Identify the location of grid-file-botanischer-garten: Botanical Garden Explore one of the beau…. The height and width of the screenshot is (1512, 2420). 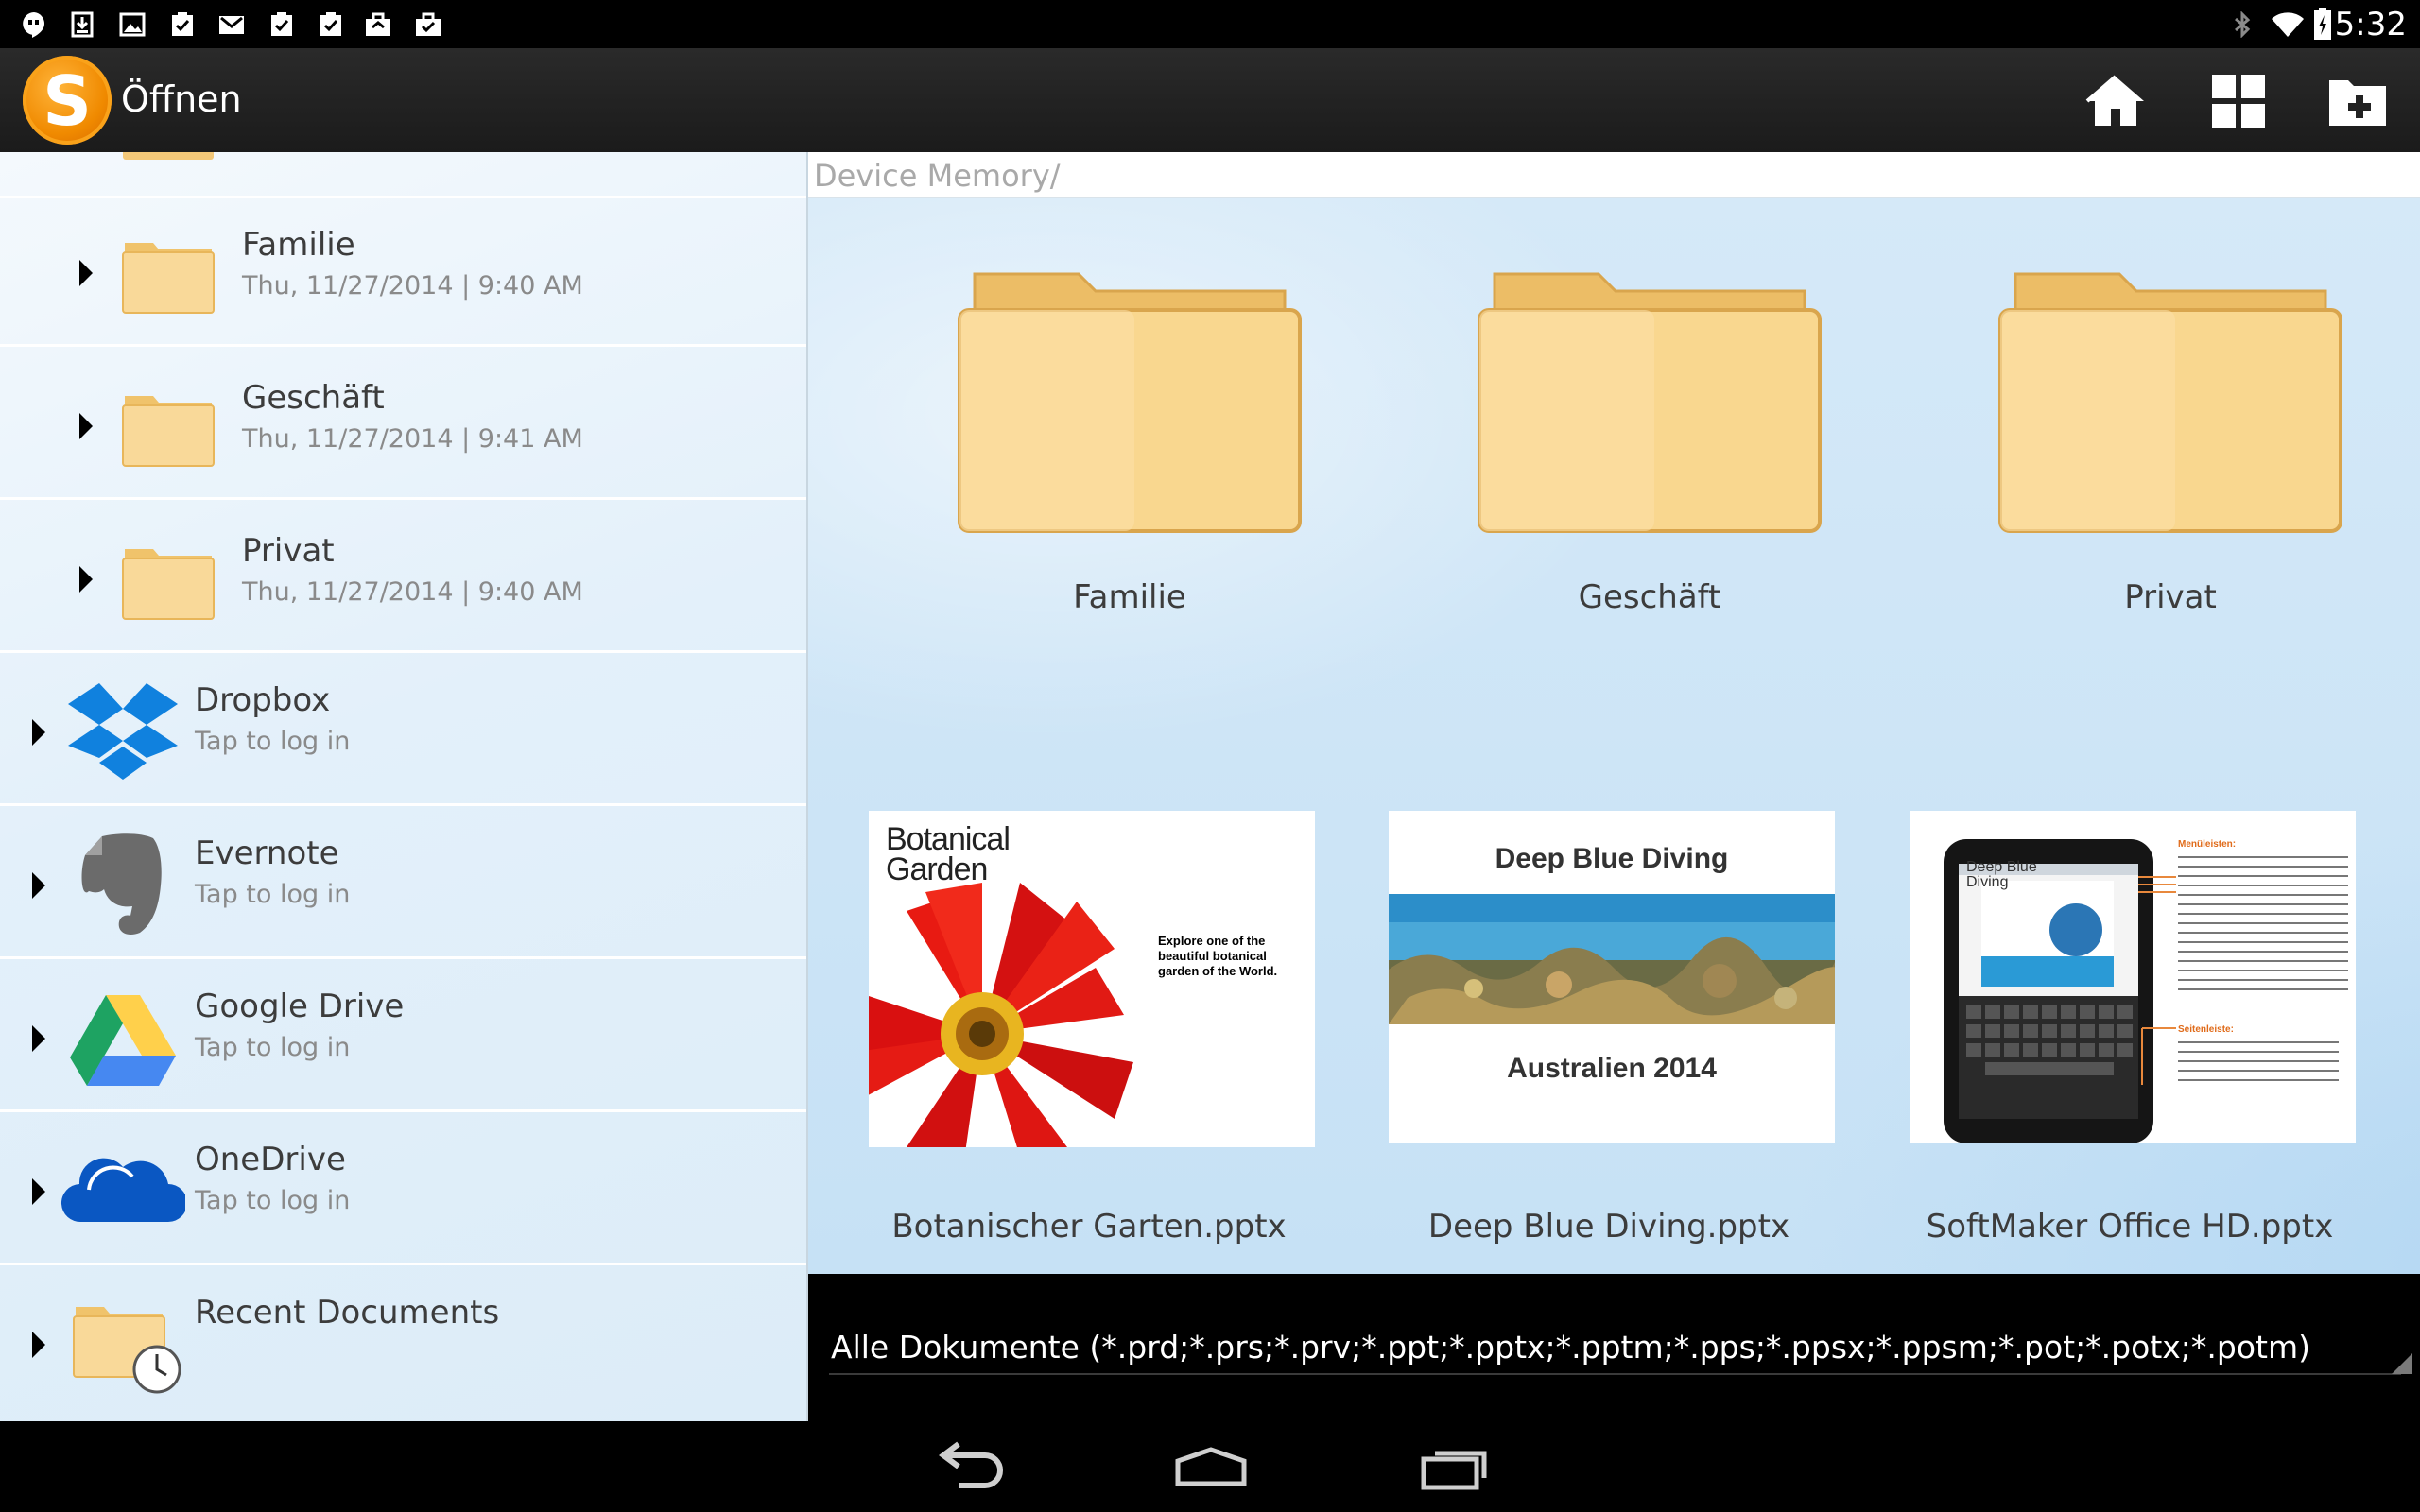
(1084, 1033).